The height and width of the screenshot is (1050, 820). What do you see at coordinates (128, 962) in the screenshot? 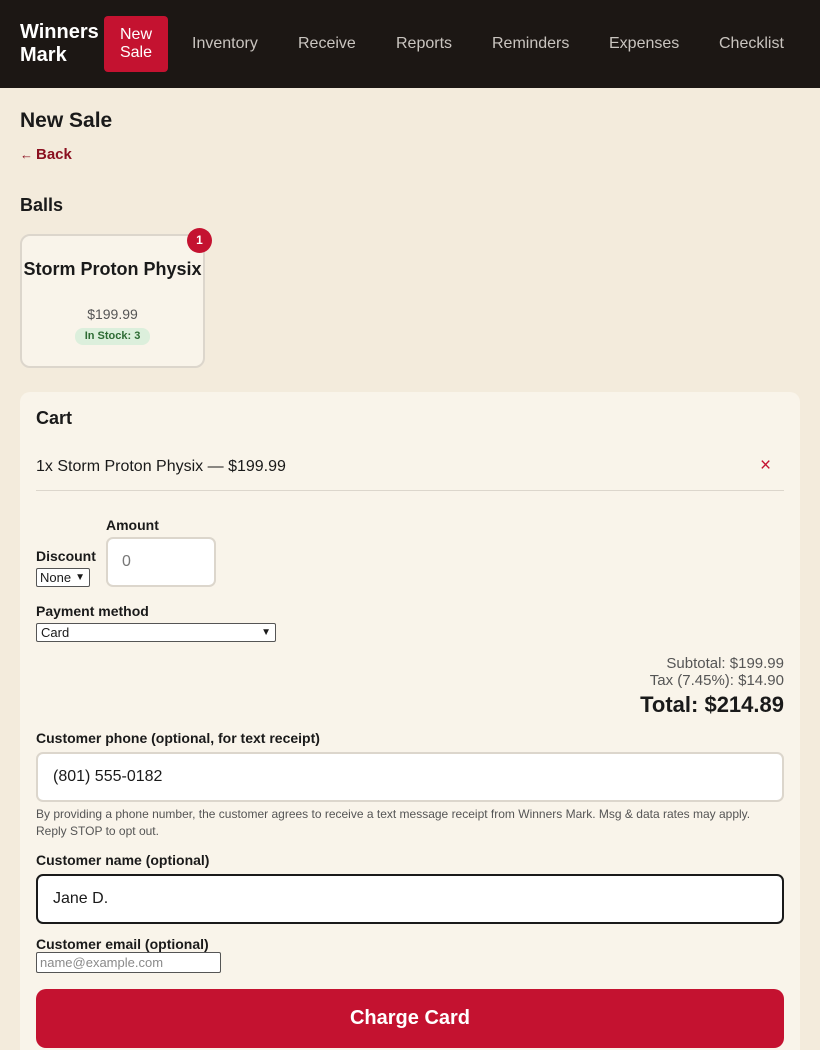
I see `customer-email-input: name@example.com` at bounding box center [128, 962].